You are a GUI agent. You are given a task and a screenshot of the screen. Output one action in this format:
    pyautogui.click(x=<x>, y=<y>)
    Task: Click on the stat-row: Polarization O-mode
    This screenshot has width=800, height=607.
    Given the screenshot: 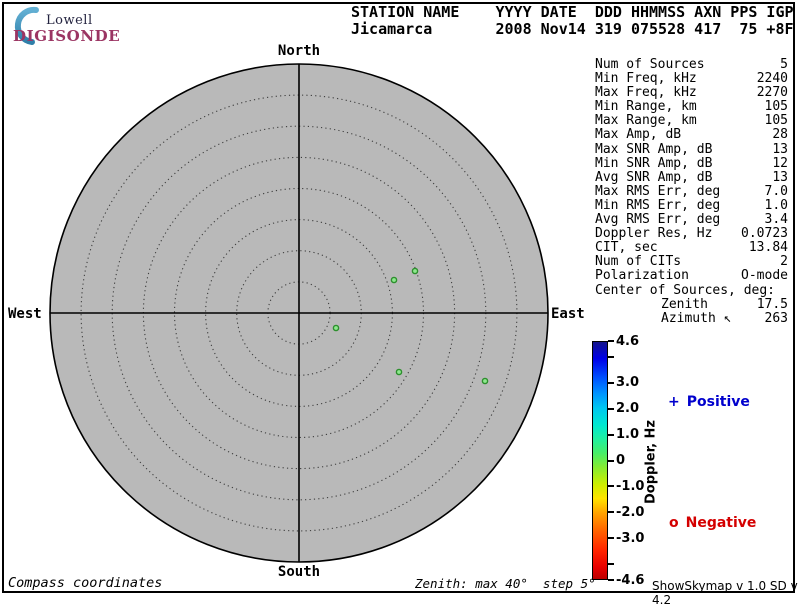 What is the action you would take?
    pyautogui.click(x=691, y=276)
    